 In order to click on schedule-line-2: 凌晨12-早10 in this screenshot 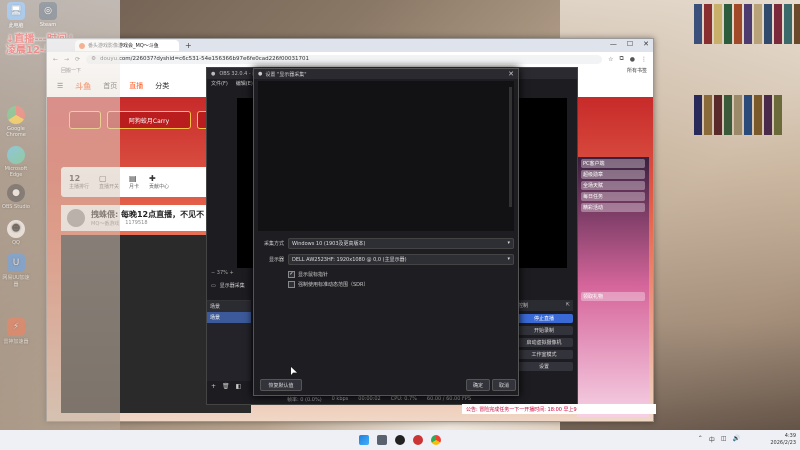, I will do `click(37, 50)`.